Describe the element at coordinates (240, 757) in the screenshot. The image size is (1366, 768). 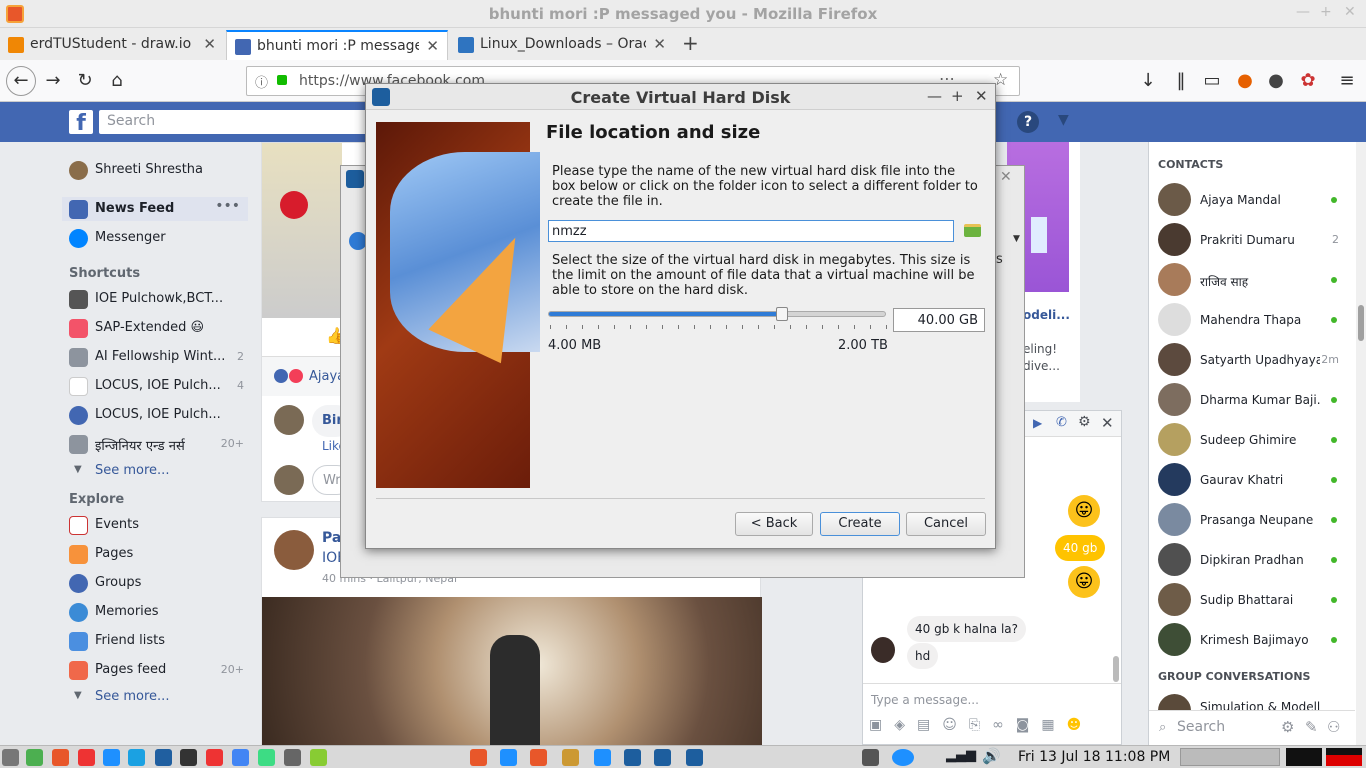
I see `chrome-icon` at that location.